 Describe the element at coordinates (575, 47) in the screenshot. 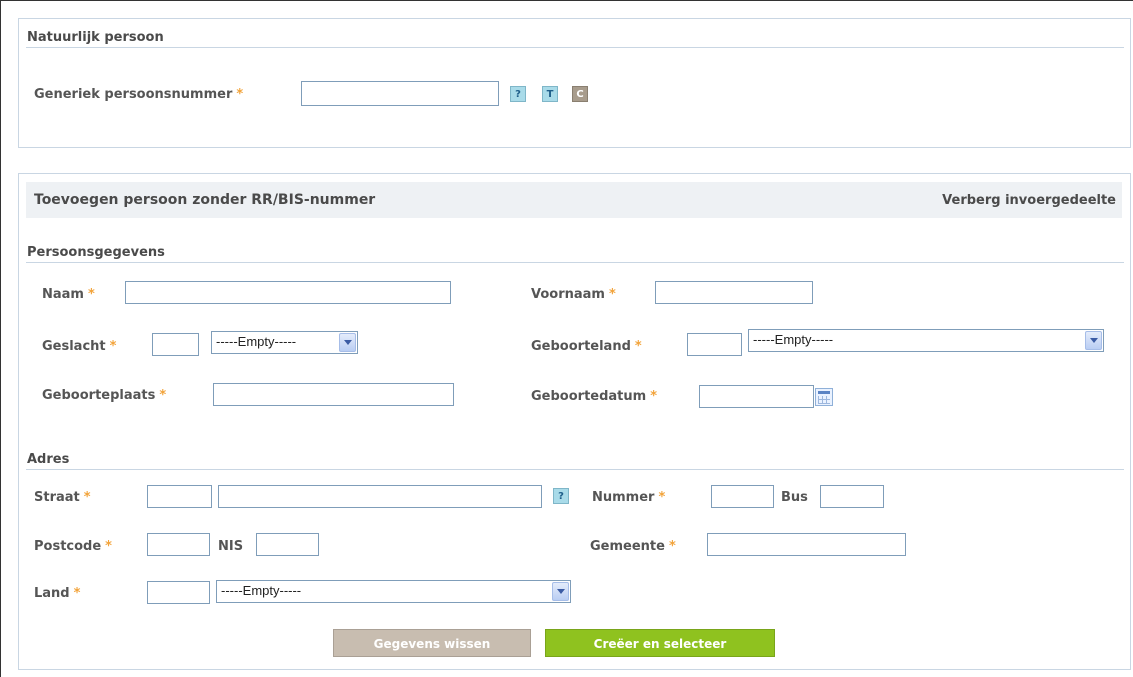

I see `natural-person-rule` at that location.